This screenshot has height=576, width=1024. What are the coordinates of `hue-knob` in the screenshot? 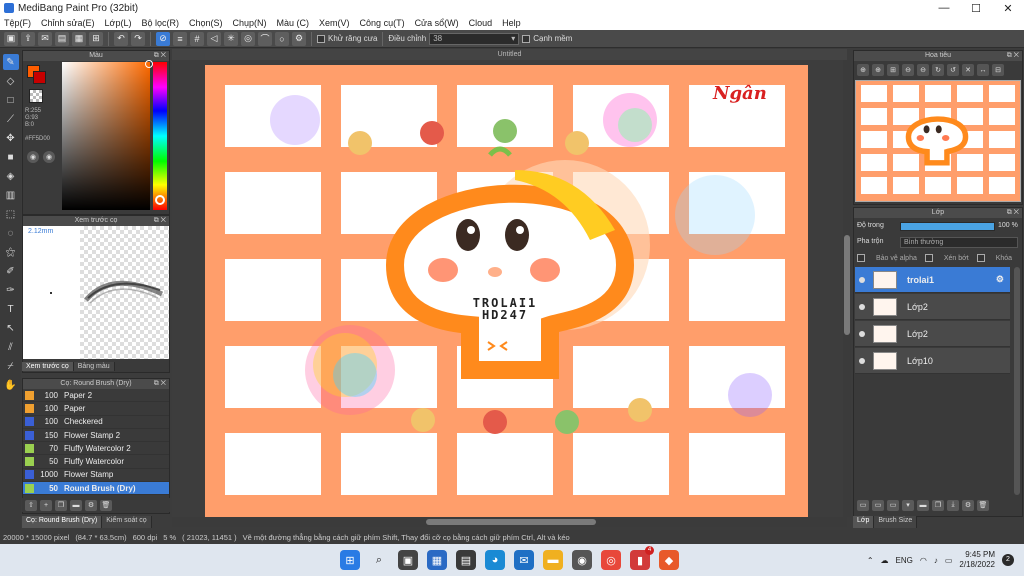 It's located at (160, 200).